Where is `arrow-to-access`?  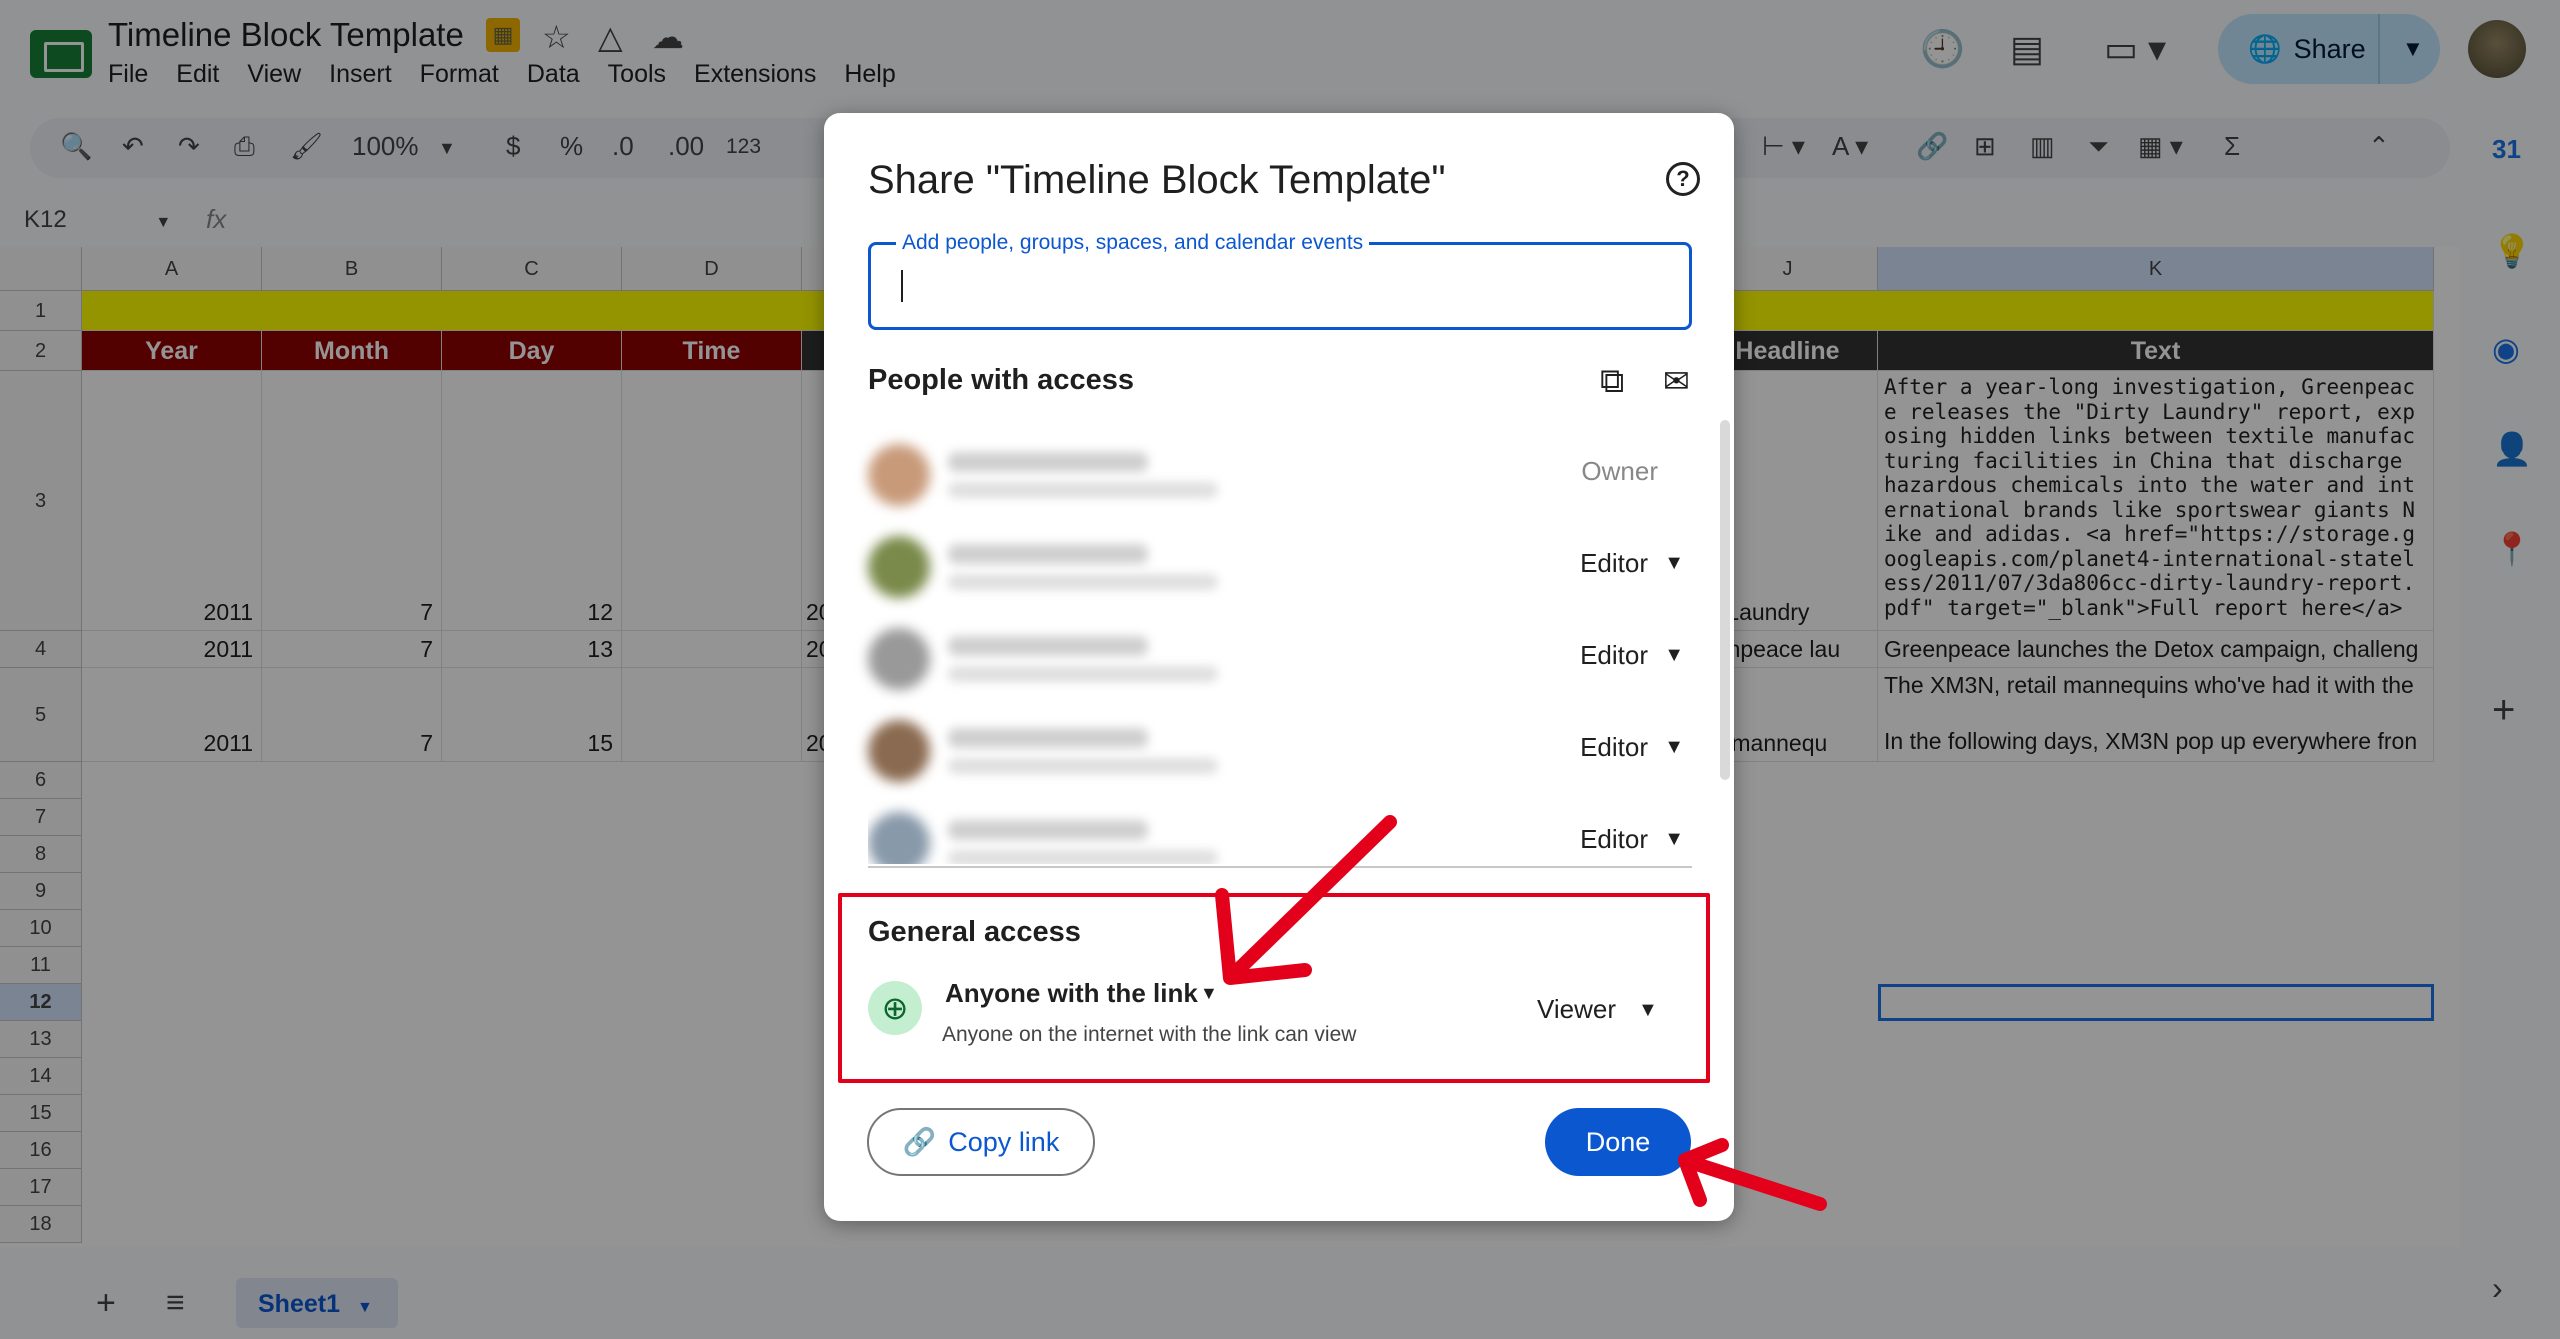 arrow-to-access is located at coordinates (1315, 895).